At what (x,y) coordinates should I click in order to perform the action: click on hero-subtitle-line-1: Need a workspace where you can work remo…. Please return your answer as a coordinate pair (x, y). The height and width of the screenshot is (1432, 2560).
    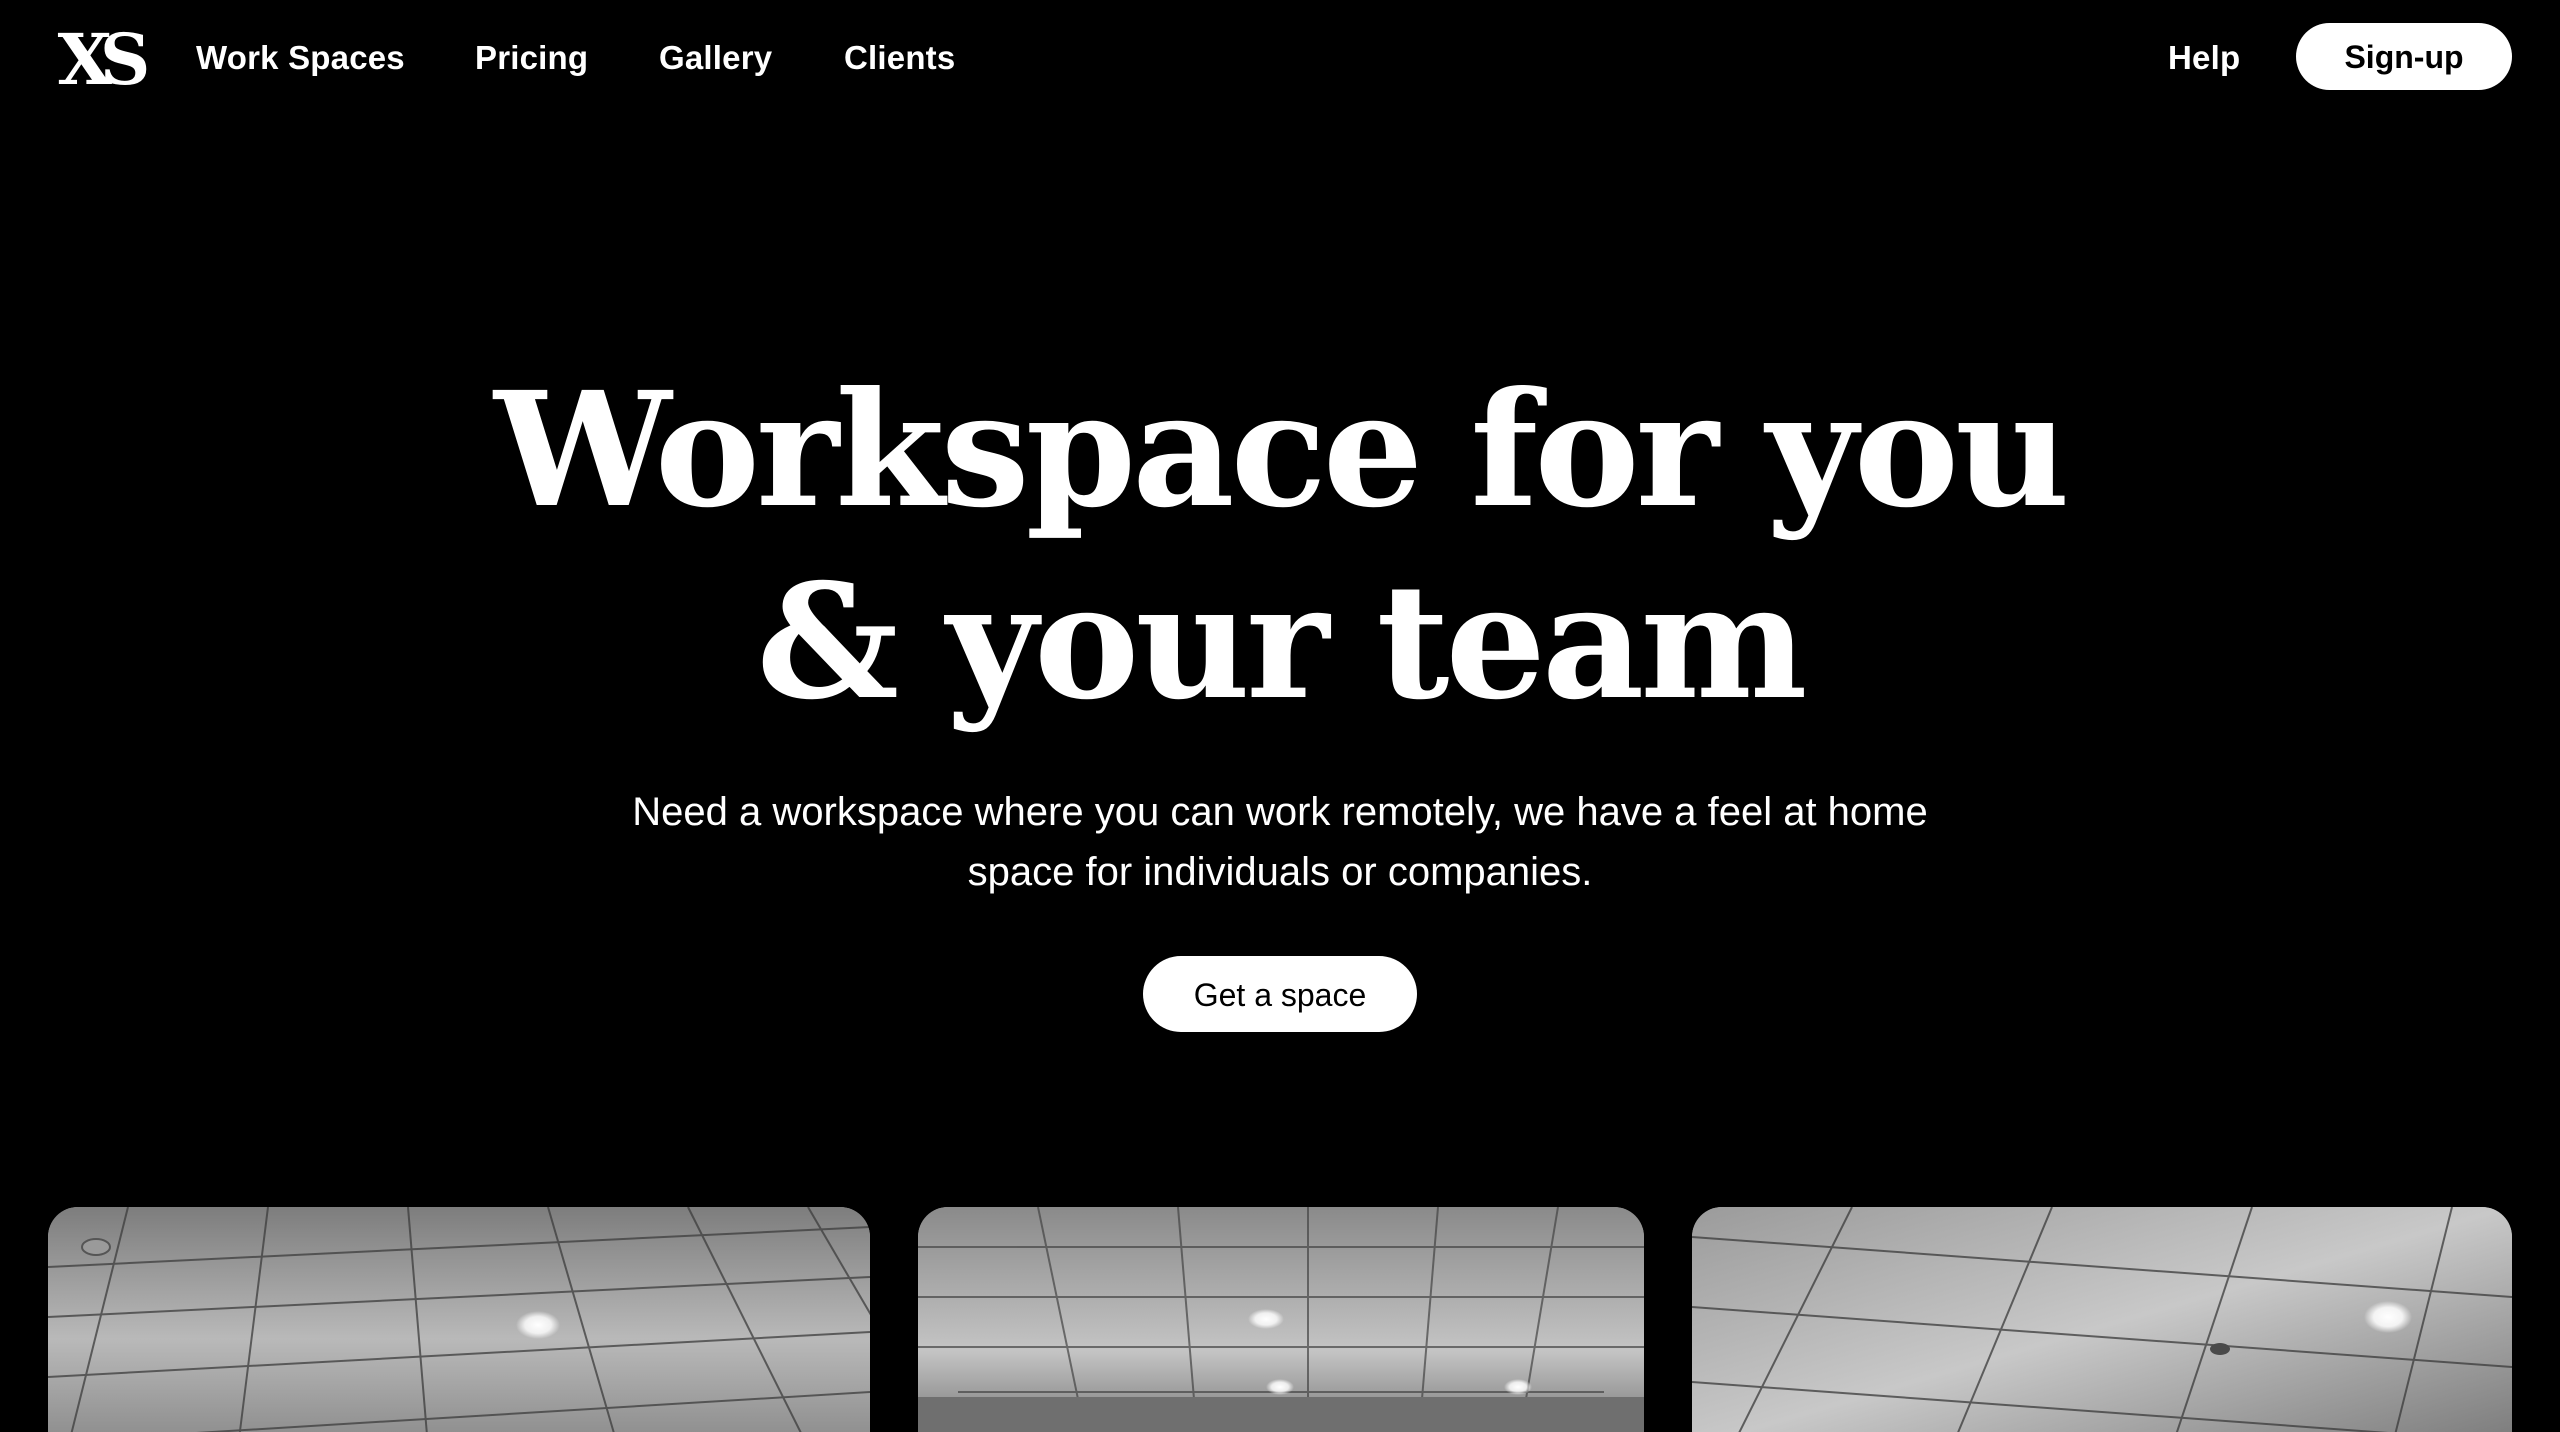
    Looking at the image, I should click on (1280, 812).